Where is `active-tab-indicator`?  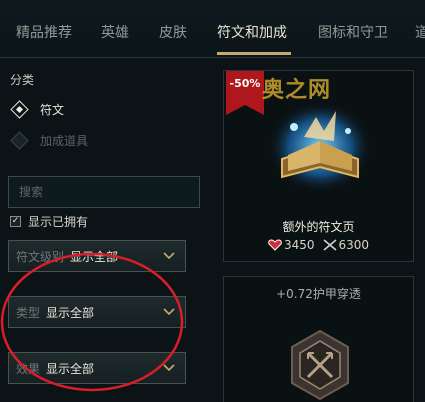 active-tab-indicator is located at coordinates (254, 53).